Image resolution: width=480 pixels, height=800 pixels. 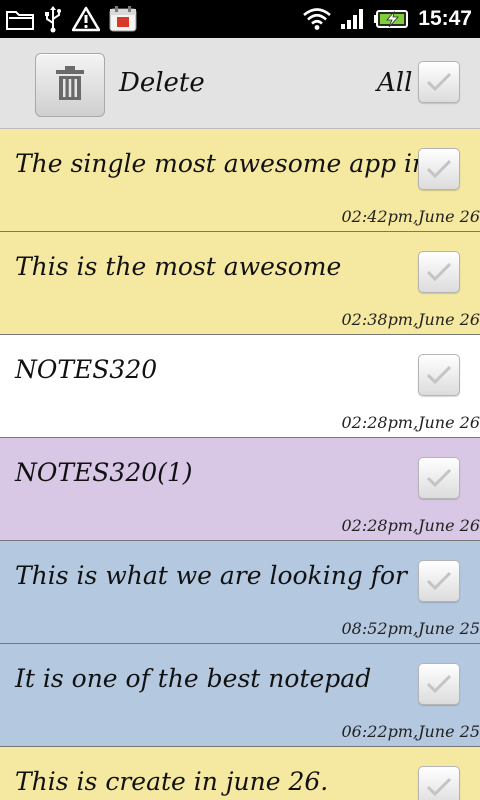 What do you see at coordinates (86, 369) in the screenshot?
I see `note-title: NOTES320` at bounding box center [86, 369].